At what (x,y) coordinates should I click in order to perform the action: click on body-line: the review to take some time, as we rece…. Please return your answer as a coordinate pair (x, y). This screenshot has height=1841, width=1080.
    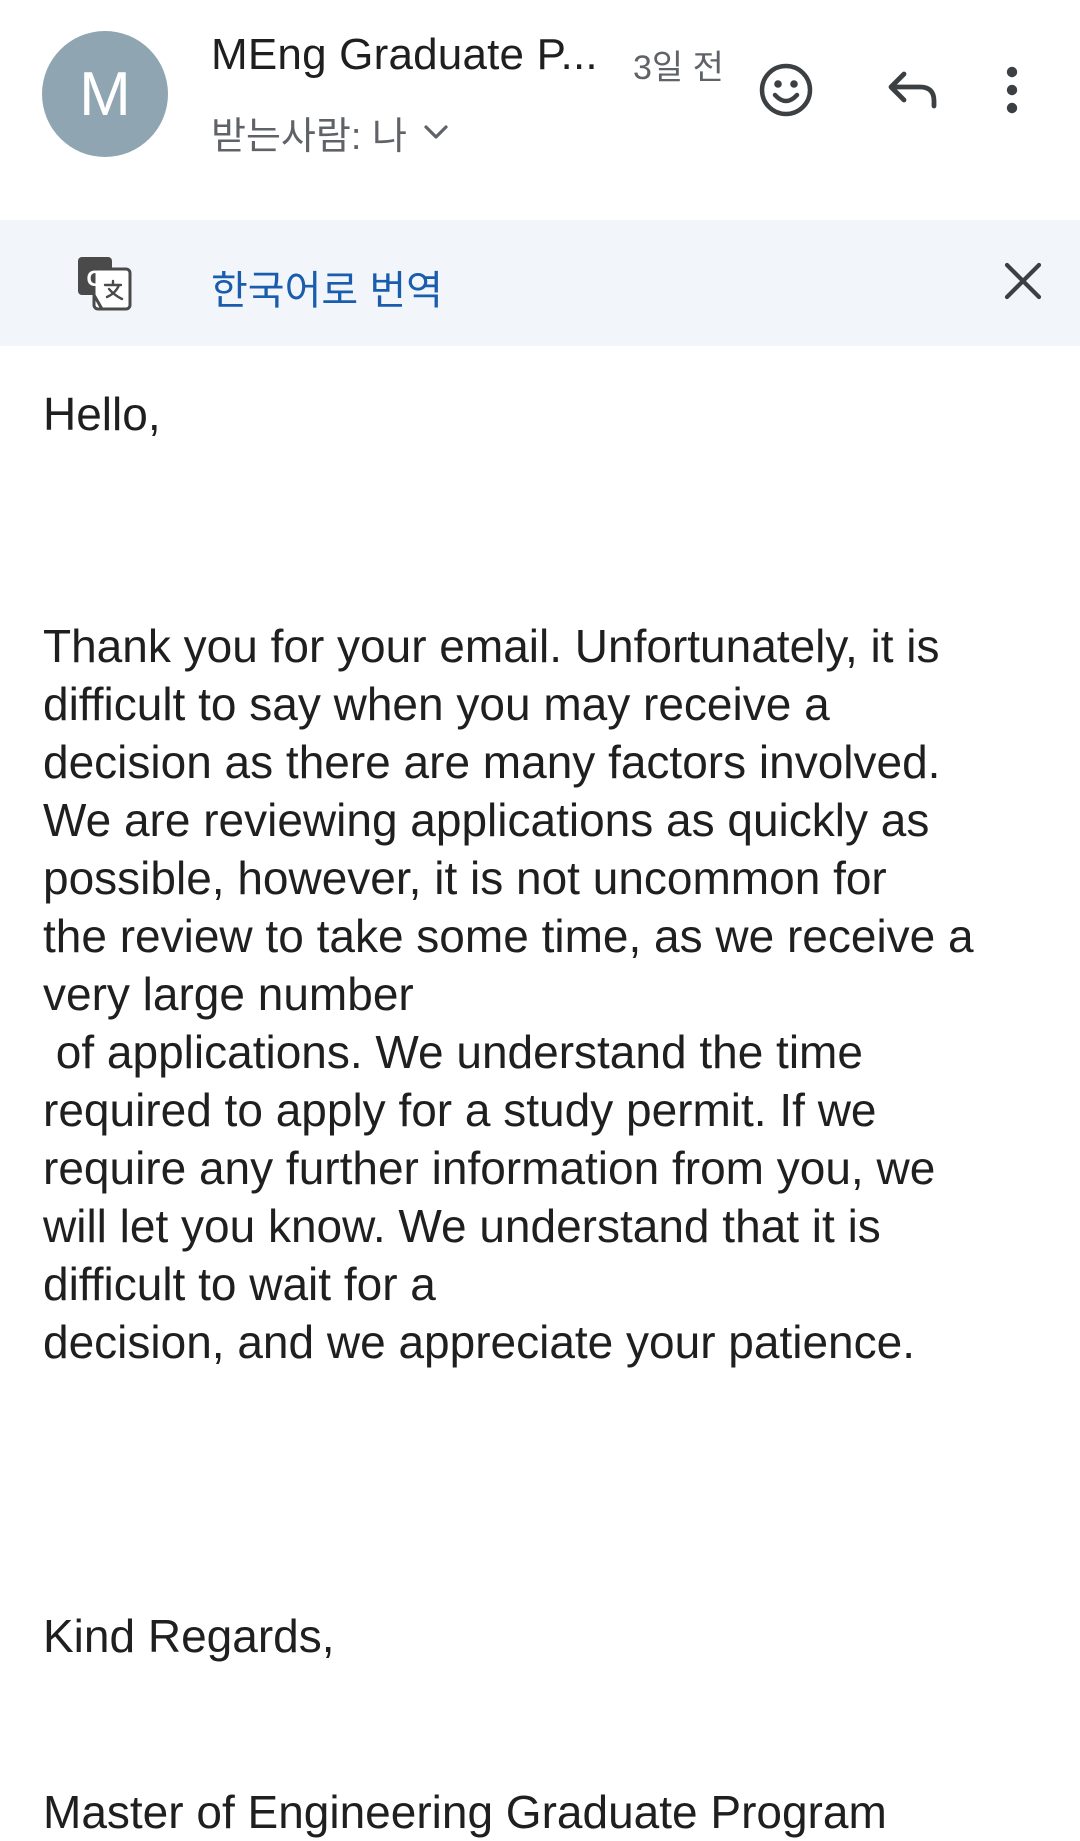
    Looking at the image, I should click on (508, 936).